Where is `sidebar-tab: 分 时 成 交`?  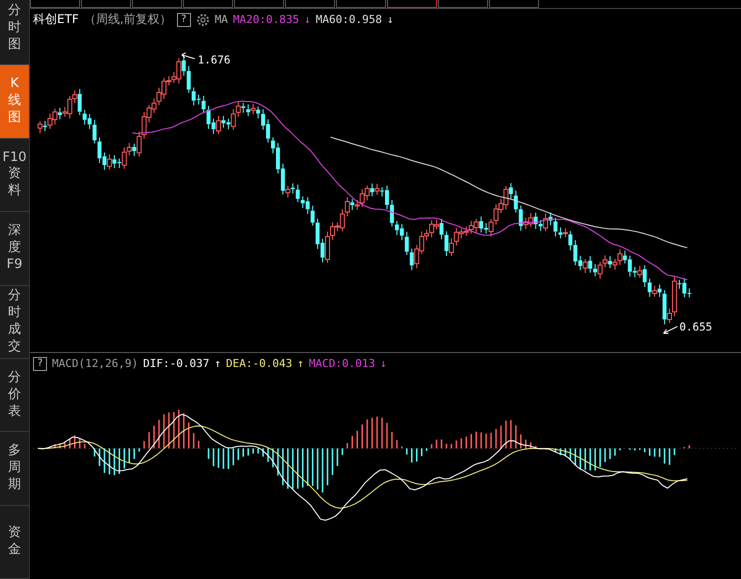 sidebar-tab: 分 时 成 交 is located at coordinates (14, 322).